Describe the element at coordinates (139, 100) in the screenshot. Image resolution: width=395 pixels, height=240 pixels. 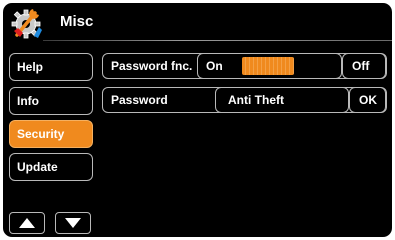
I see `password-label: Password` at that location.